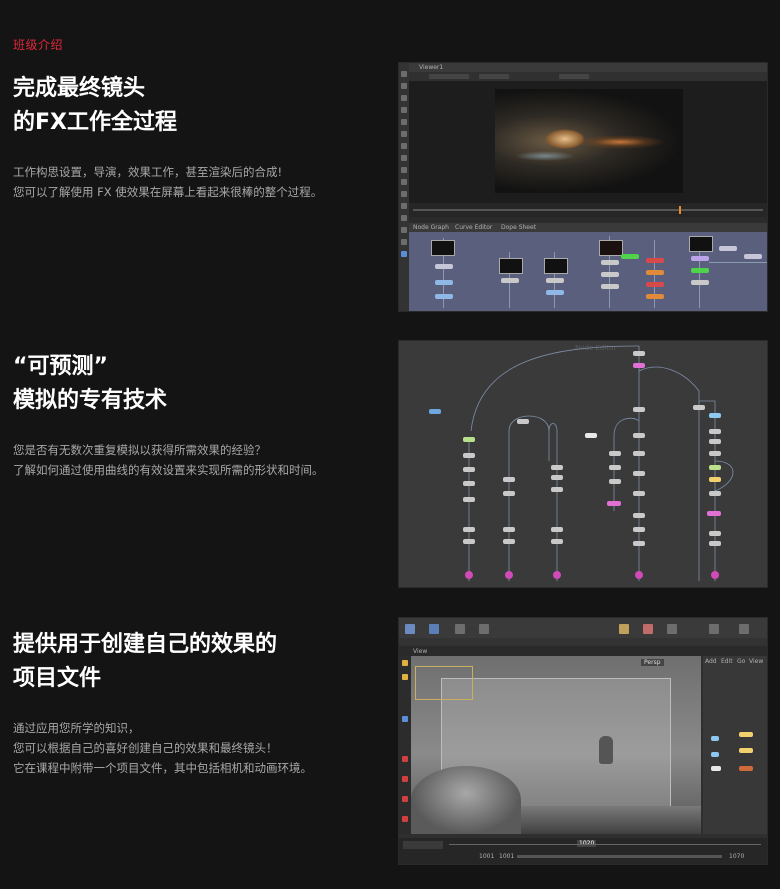 Image resolution: width=780 pixels, height=889 pixels. I want to click on viewer-controls, so click(588, 76).